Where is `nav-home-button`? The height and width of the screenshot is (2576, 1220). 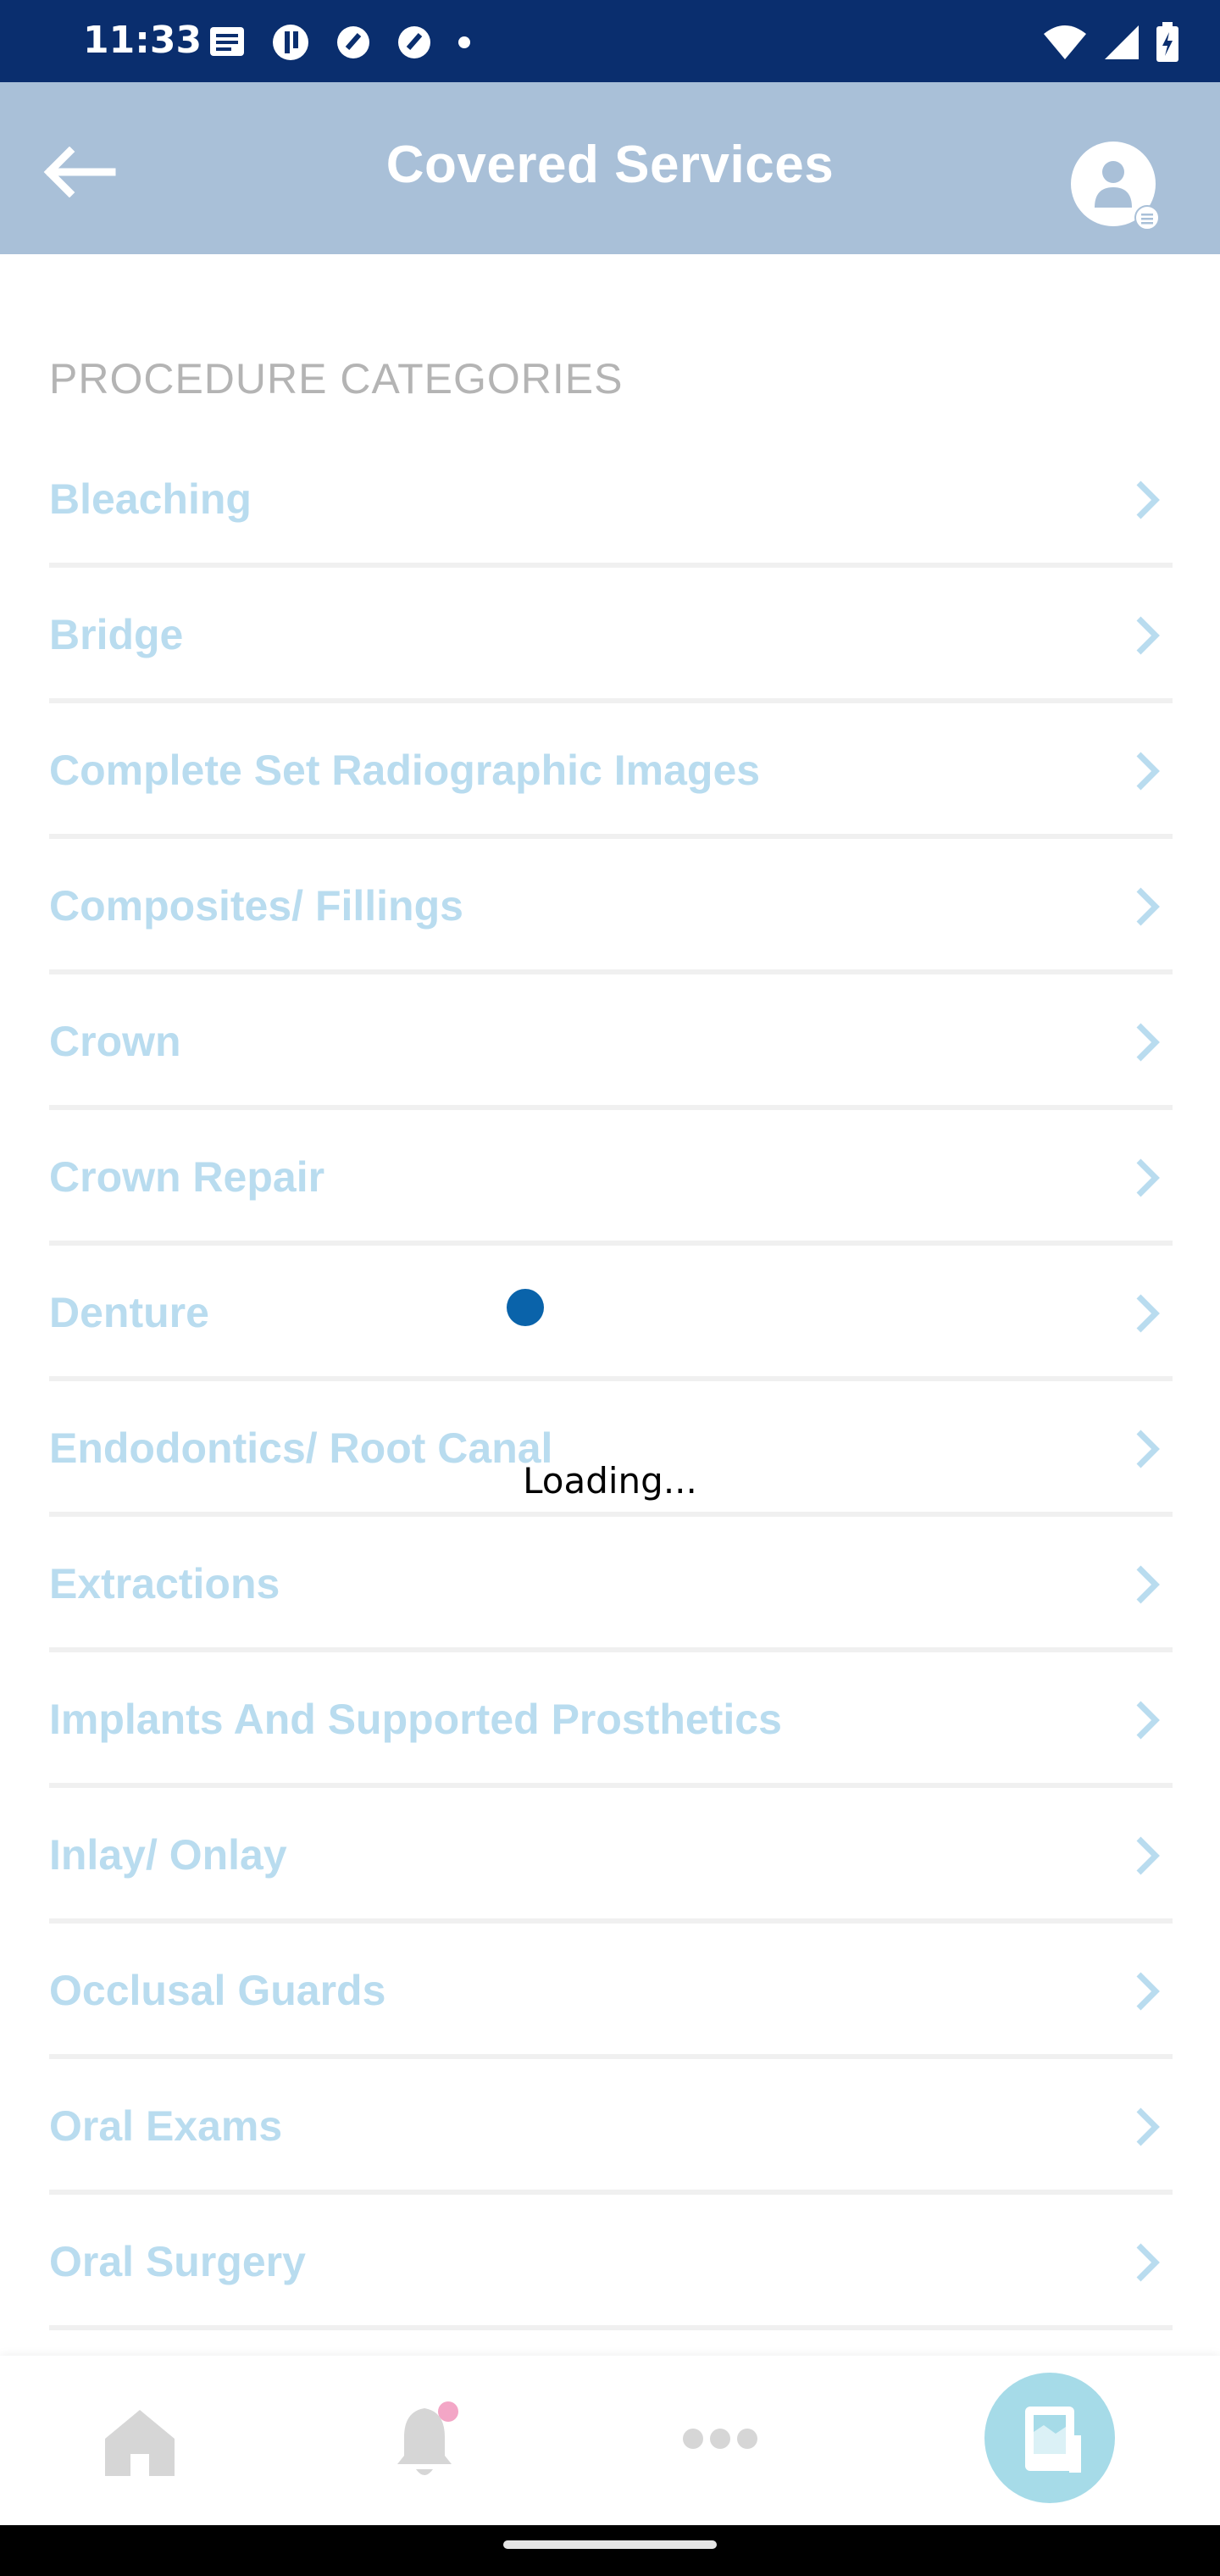
nav-home-button is located at coordinates (140, 2443).